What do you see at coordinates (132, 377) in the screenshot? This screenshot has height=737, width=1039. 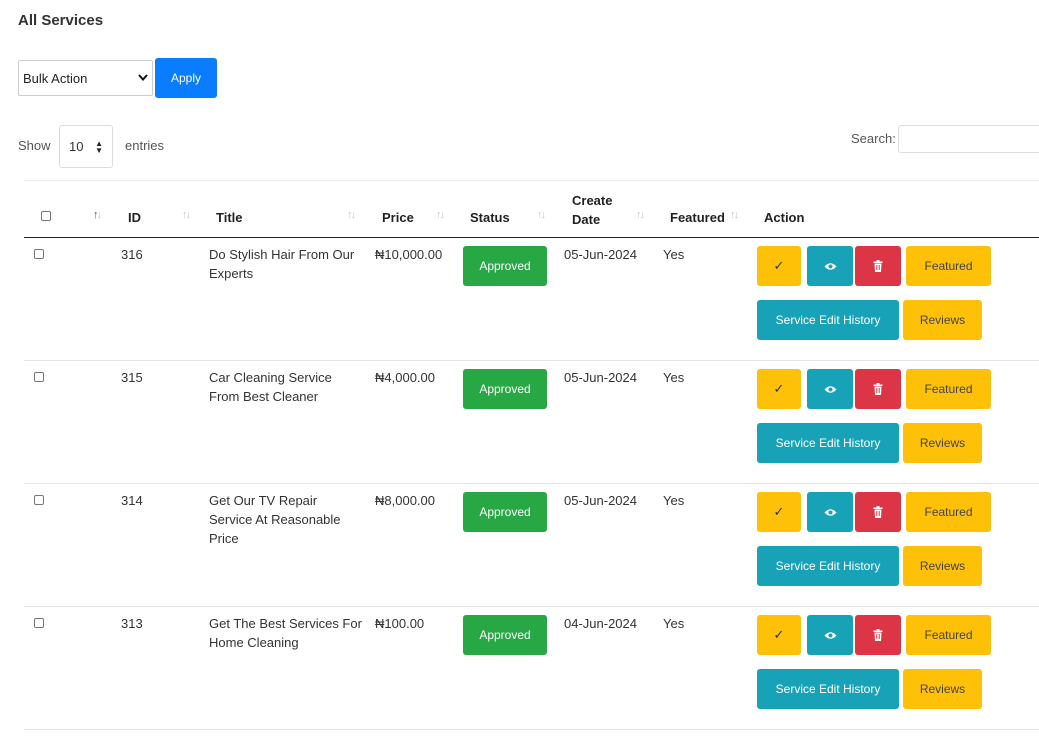 I see `cell-id: 315` at bounding box center [132, 377].